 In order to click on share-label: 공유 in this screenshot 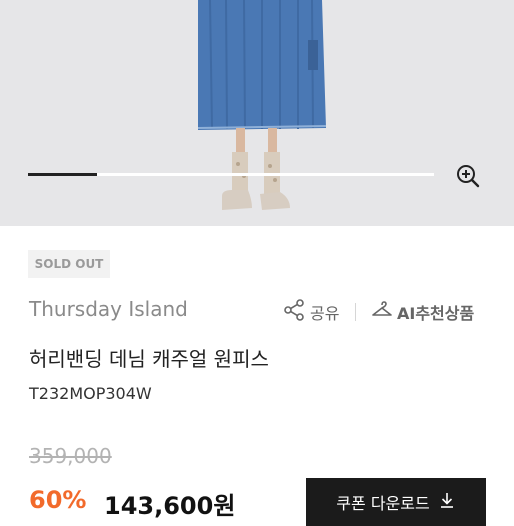, I will do `click(325, 313)`.